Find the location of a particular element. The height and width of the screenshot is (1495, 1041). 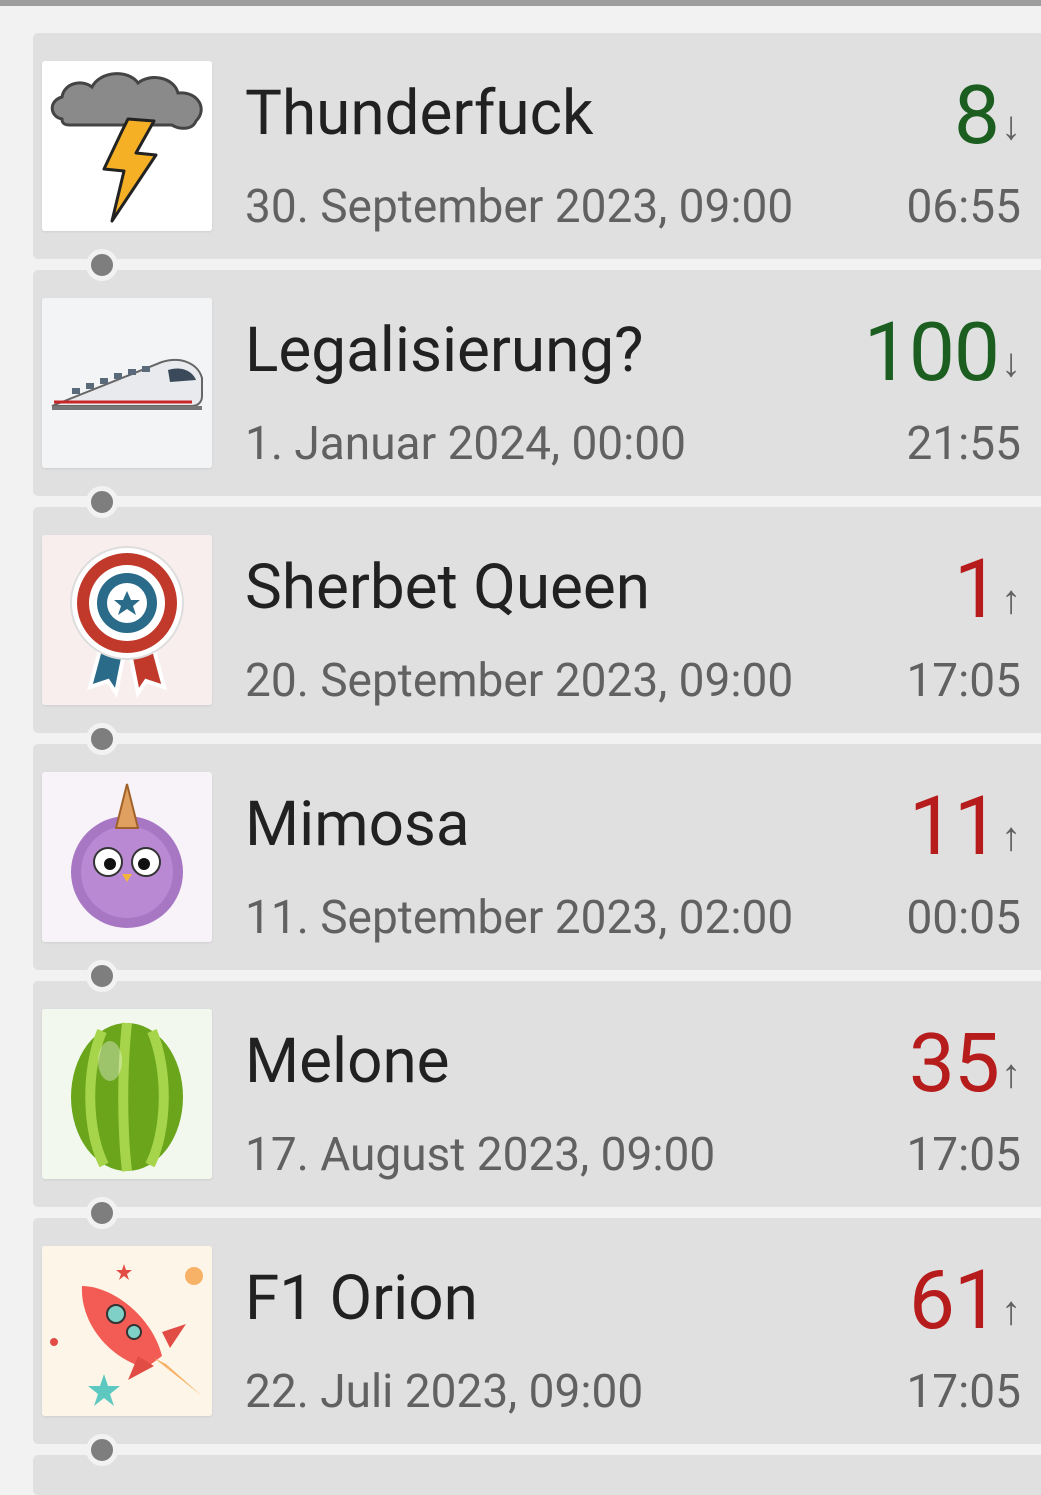

item-date: 1. Januar 2024, 00:00 is located at coordinates (465, 444).